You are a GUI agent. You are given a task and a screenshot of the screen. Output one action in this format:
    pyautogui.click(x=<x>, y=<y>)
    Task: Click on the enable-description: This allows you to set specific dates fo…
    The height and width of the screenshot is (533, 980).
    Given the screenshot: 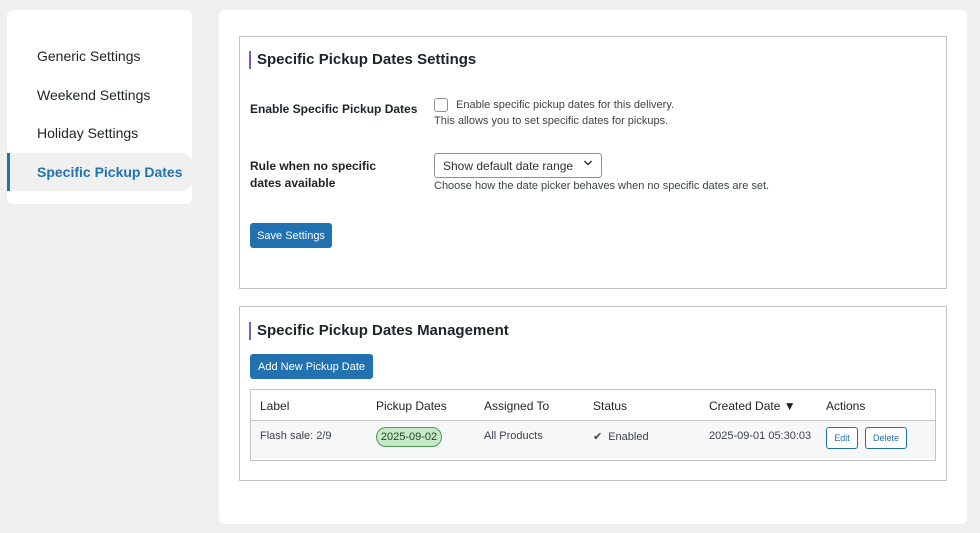 What is the action you would take?
    pyautogui.click(x=551, y=121)
    